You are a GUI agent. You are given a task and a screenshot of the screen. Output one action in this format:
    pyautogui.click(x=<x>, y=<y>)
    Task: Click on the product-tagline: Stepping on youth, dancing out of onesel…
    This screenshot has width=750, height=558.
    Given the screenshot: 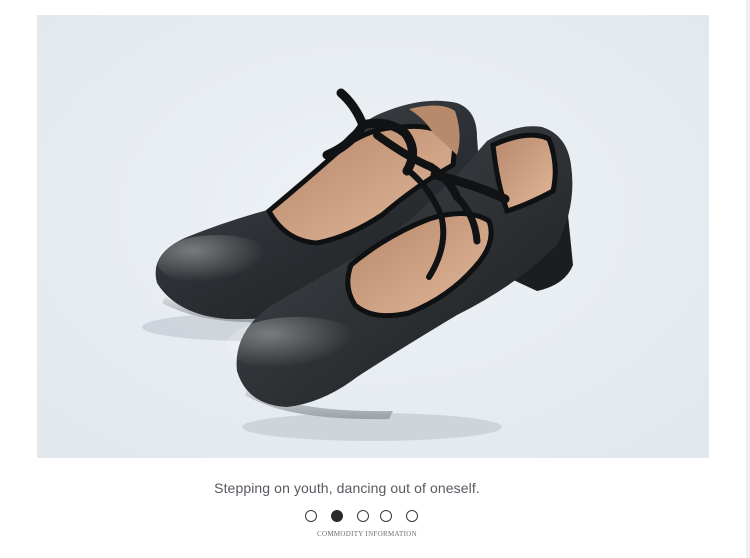 What is the action you would take?
    pyautogui.click(x=347, y=488)
    